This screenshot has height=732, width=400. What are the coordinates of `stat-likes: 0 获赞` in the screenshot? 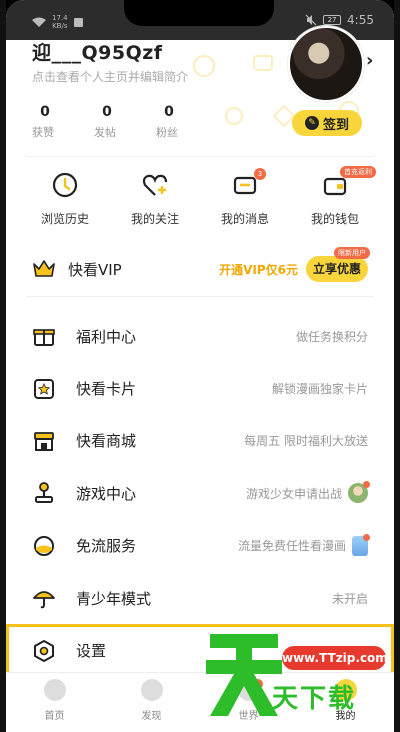 It's located at (45, 122).